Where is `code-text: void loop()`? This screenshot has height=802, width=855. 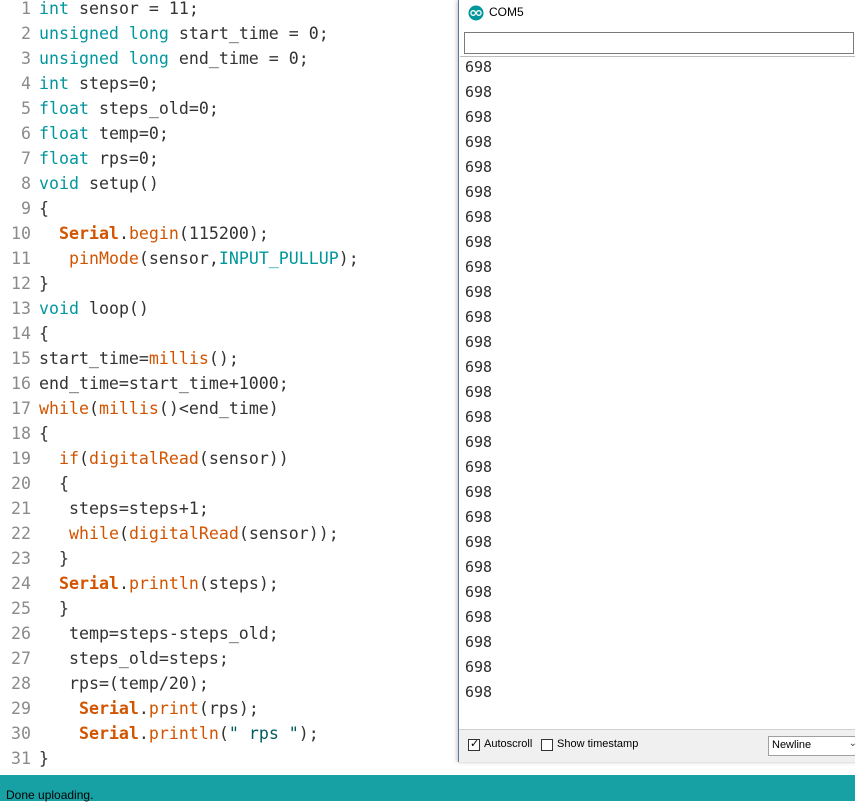
code-text: void loop() is located at coordinates (94, 308).